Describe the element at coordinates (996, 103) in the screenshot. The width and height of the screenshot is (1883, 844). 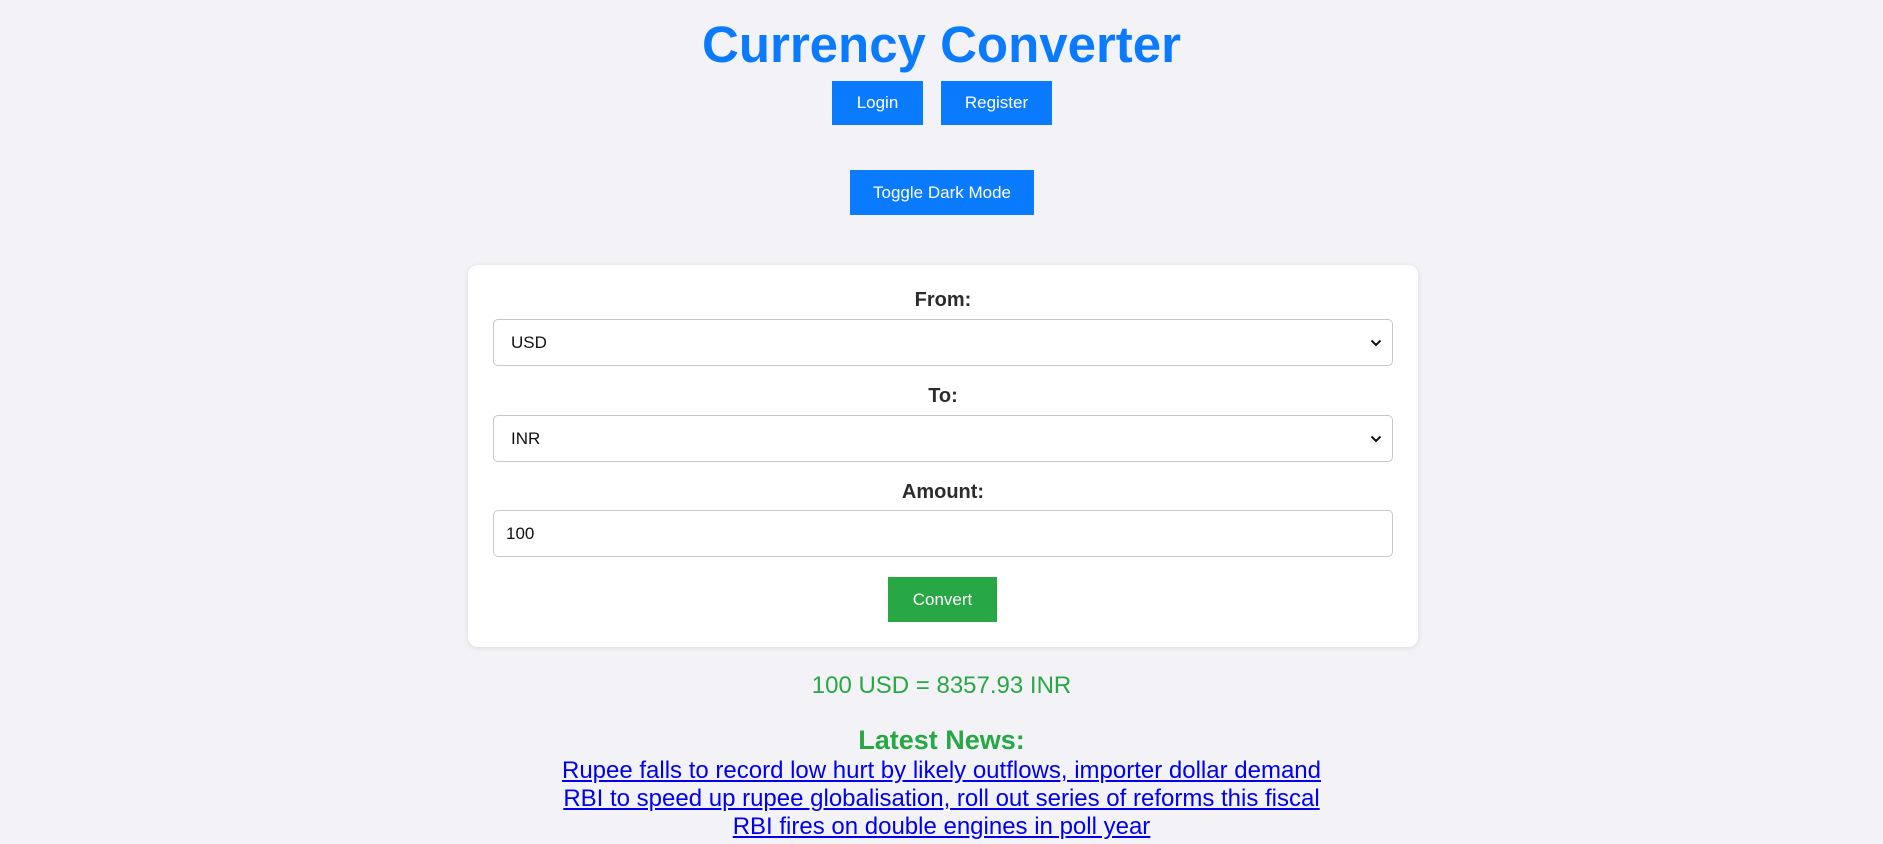
I see `register-button: Register` at that location.